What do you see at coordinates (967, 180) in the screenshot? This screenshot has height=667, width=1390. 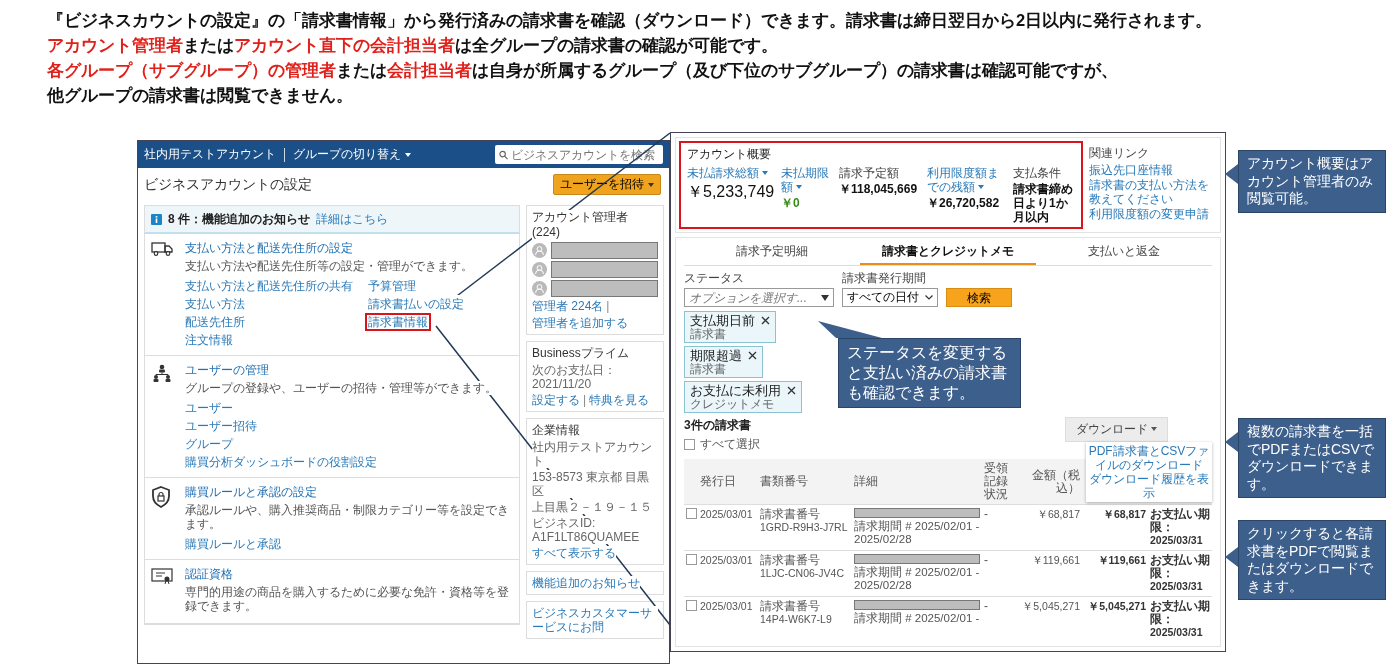 I see `metric-label: 利用限度額までの残額` at bounding box center [967, 180].